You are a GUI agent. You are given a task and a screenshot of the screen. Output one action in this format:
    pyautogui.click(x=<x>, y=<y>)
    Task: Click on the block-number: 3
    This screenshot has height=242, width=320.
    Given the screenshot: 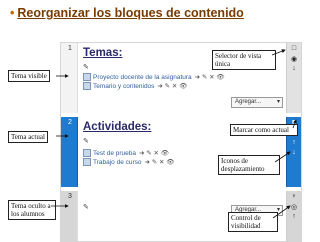 What is the action you would take?
    pyautogui.click(x=70, y=196)
    